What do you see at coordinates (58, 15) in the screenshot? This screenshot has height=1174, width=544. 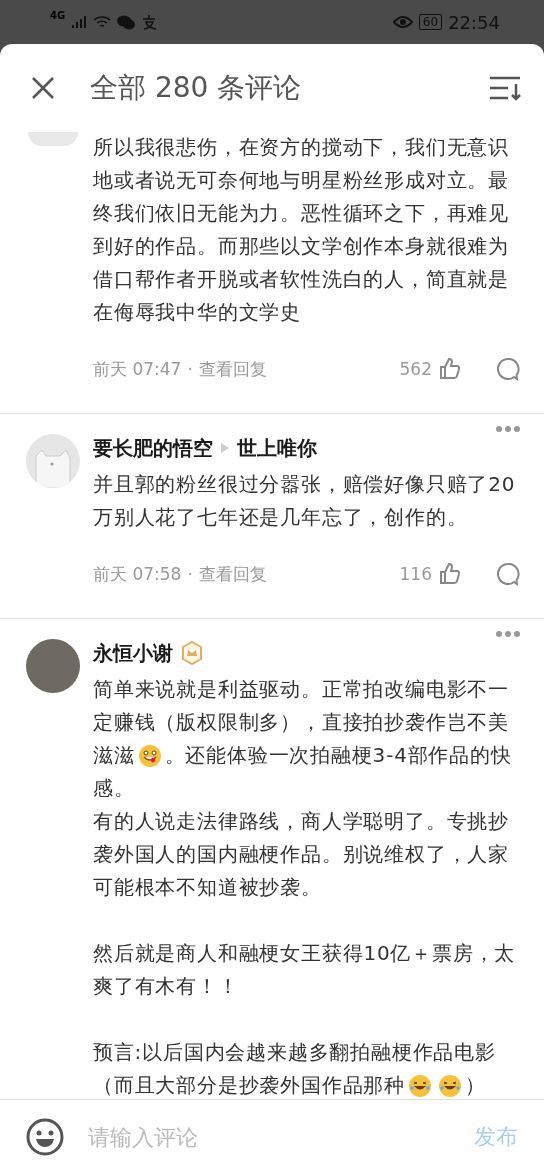 I see `network-type: 4G` at bounding box center [58, 15].